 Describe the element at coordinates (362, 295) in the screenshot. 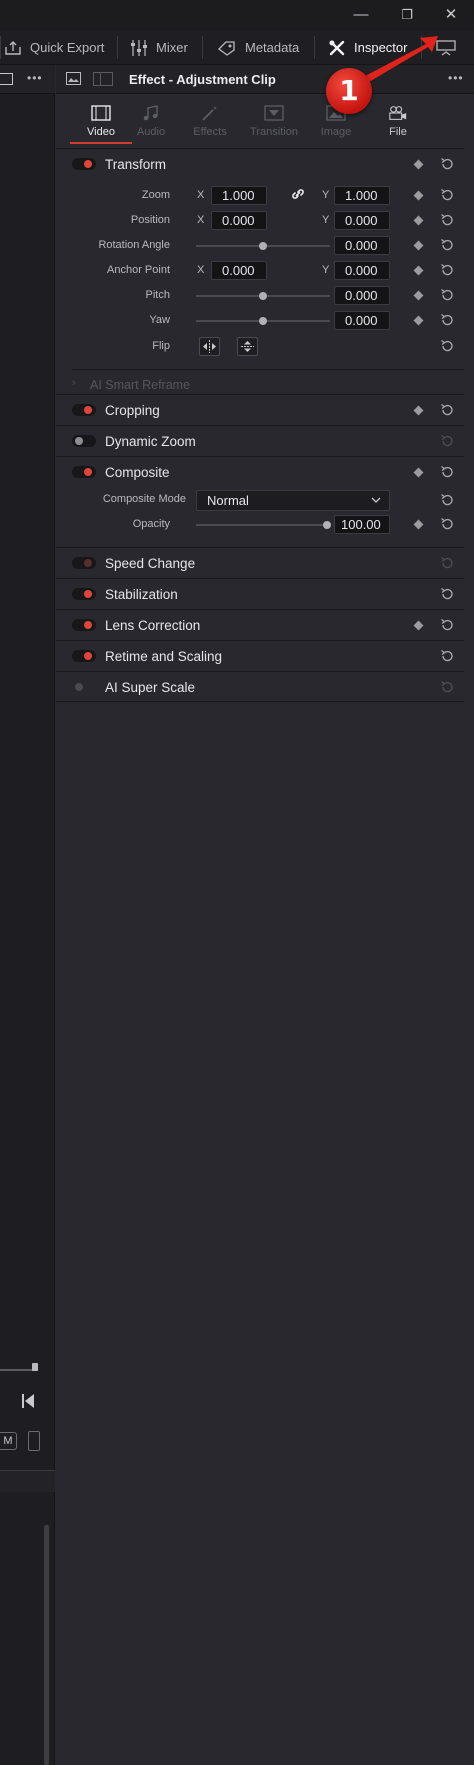

I see `pitch-input: 0.000` at that location.